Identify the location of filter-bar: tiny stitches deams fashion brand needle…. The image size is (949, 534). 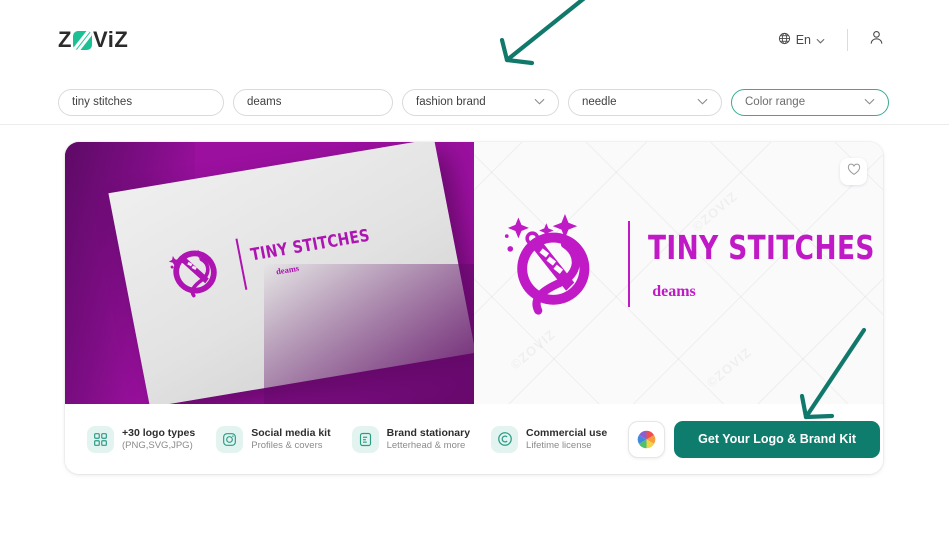
(474, 102).